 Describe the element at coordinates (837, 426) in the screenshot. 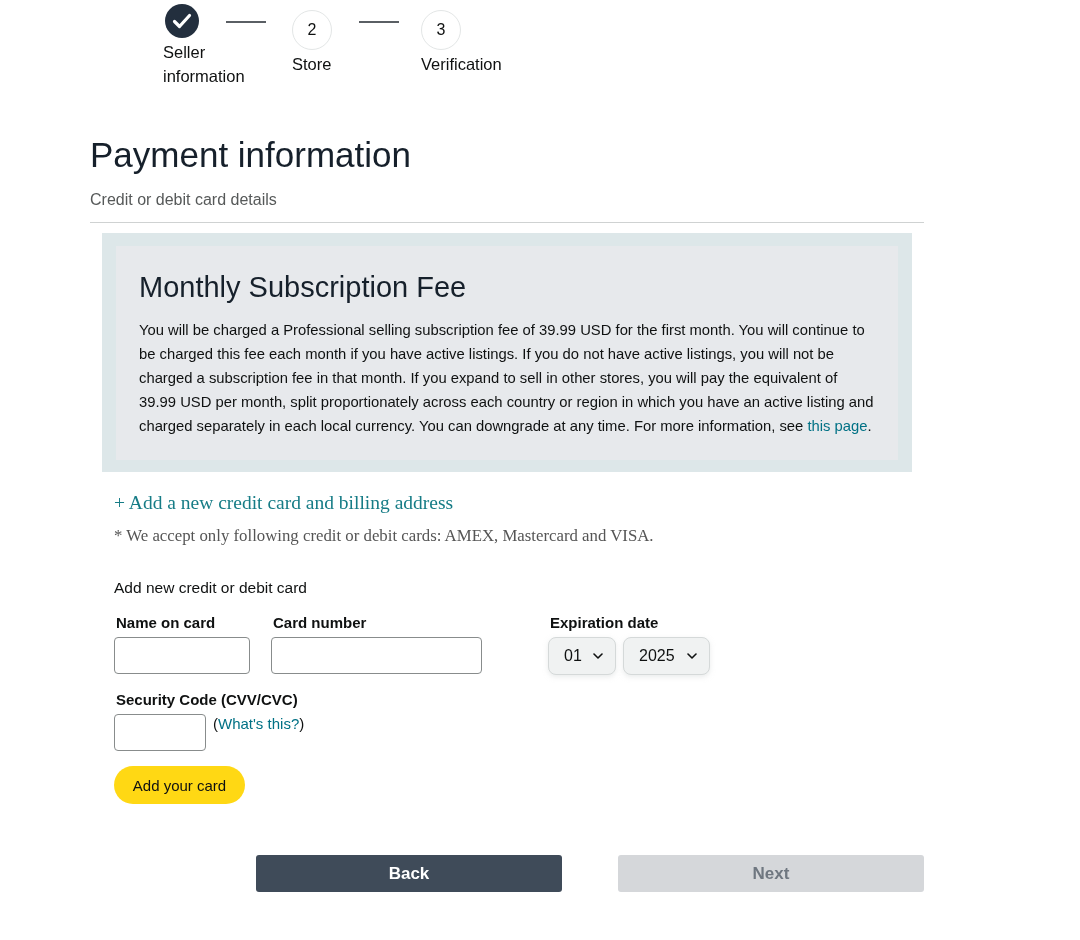

I see `info-link: this page` at that location.